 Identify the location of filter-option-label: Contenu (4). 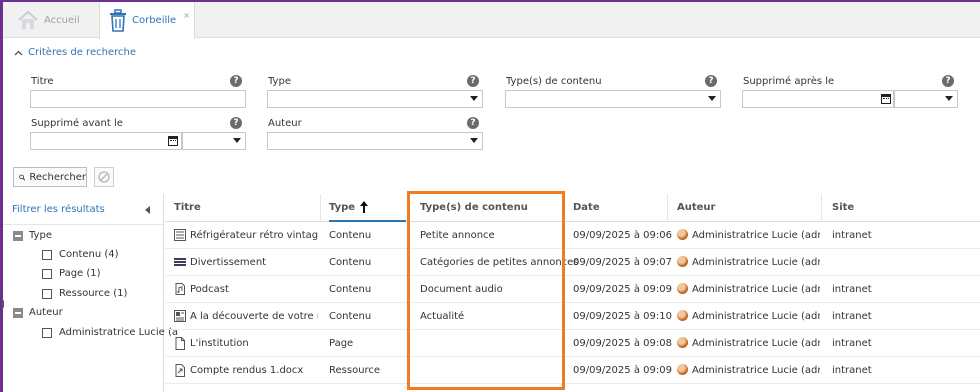
(89, 254).